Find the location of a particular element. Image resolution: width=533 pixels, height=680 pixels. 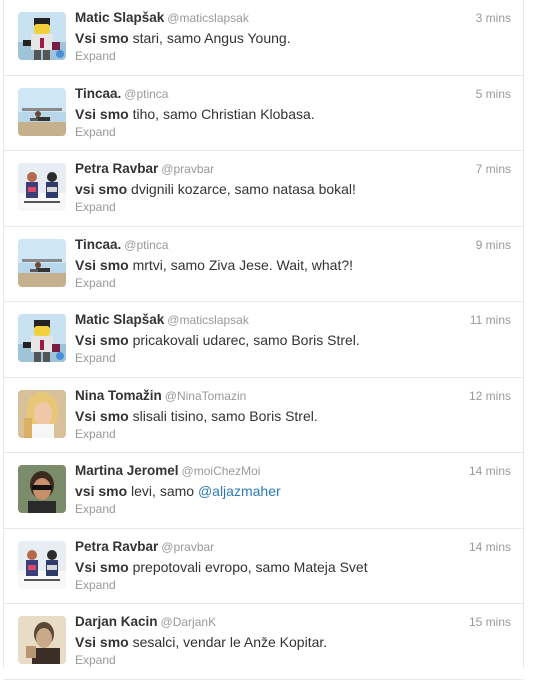

tweet-timestamp: 9 mins is located at coordinates (493, 245).